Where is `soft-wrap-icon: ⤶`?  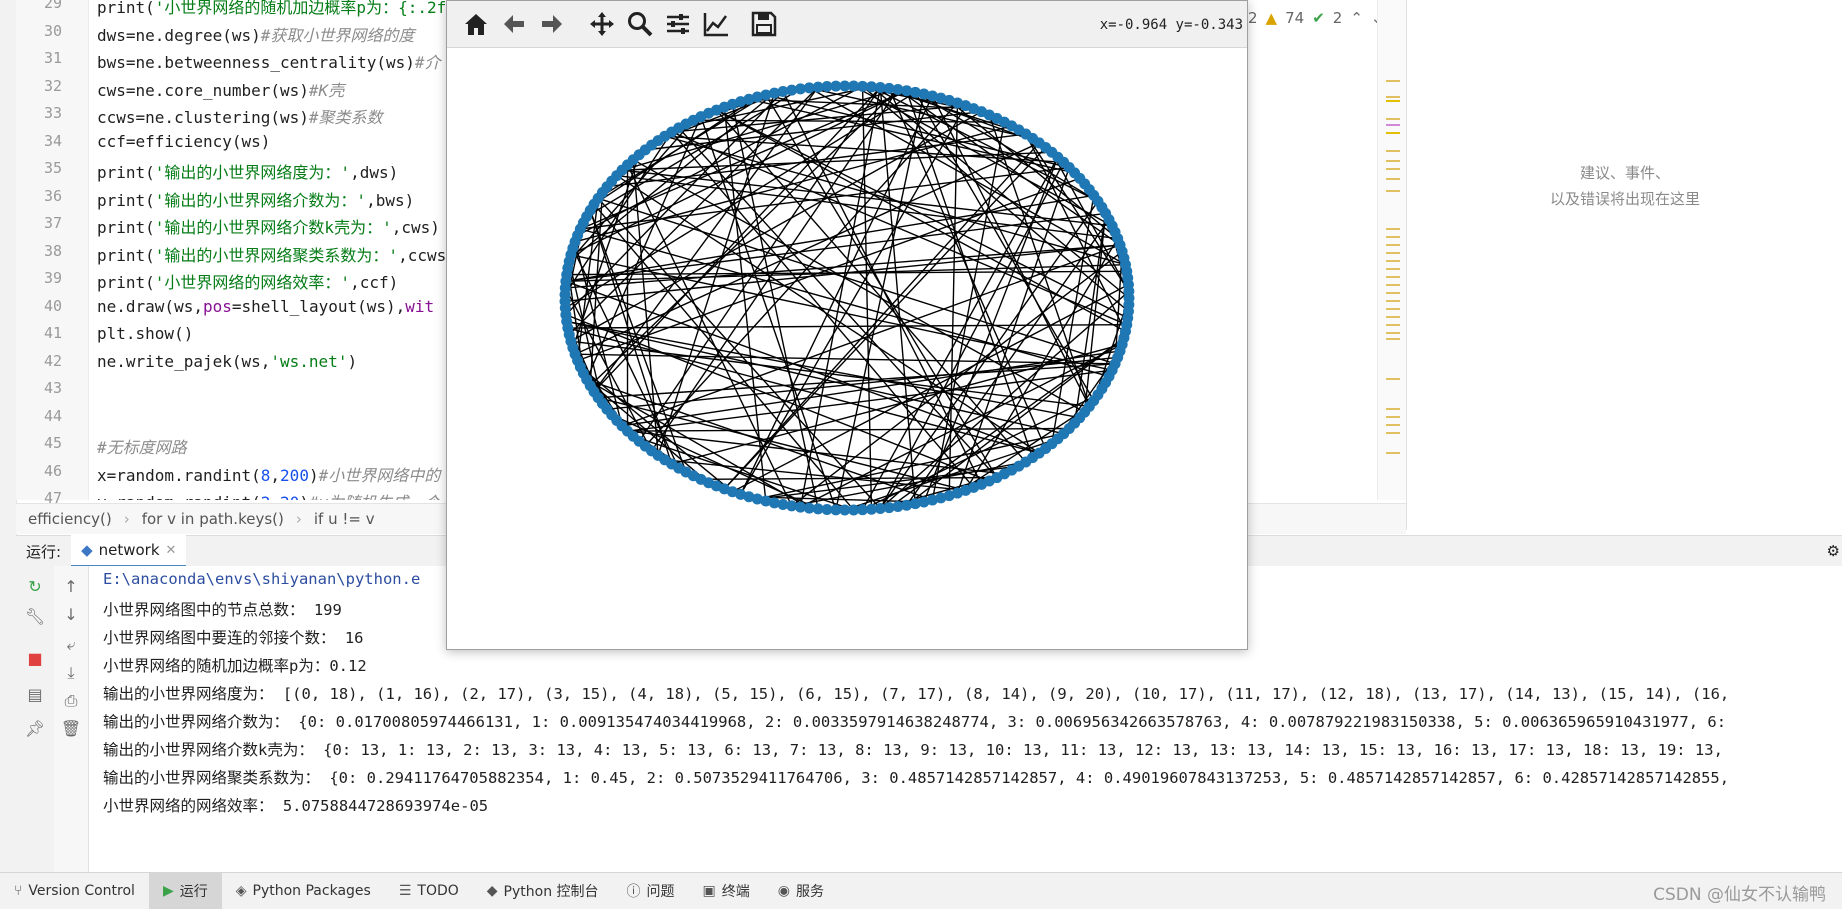 soft-wrap-icon: ⤶ is located at coordinates (71, 645).